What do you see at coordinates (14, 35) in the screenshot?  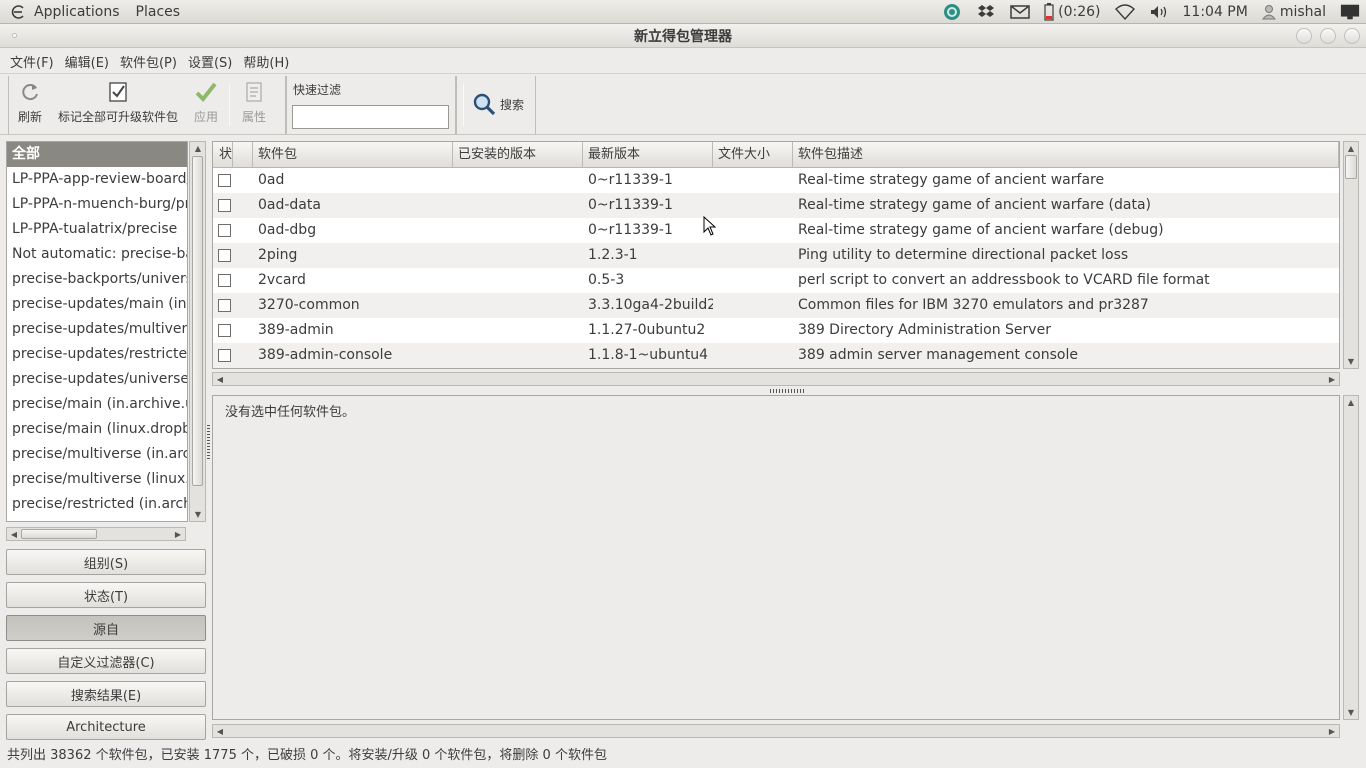 I see `window-menu-icon` at bounding box center [14, 35].